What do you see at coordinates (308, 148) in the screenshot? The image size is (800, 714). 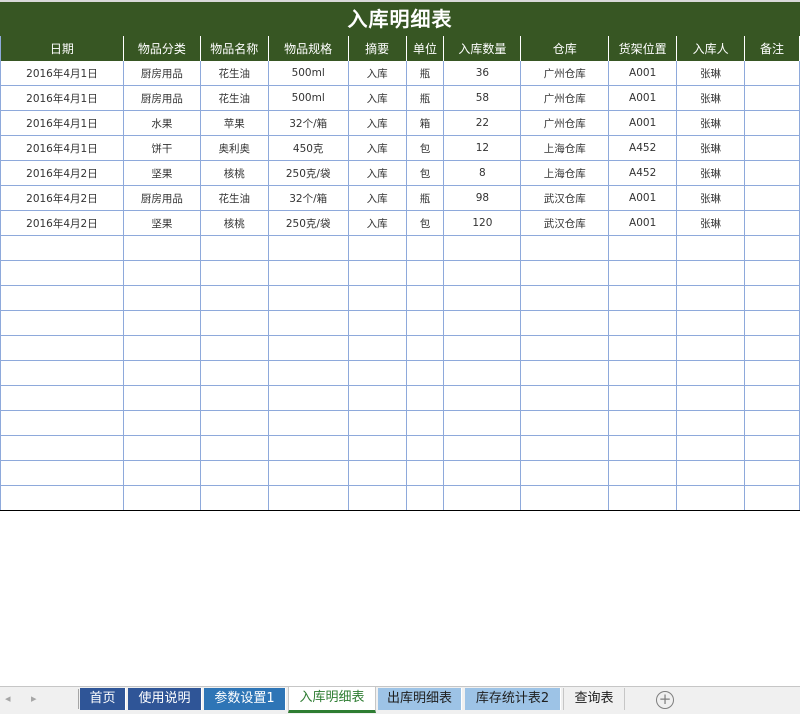 I see `table-cell: 450克` at bounding box center [308, 148].